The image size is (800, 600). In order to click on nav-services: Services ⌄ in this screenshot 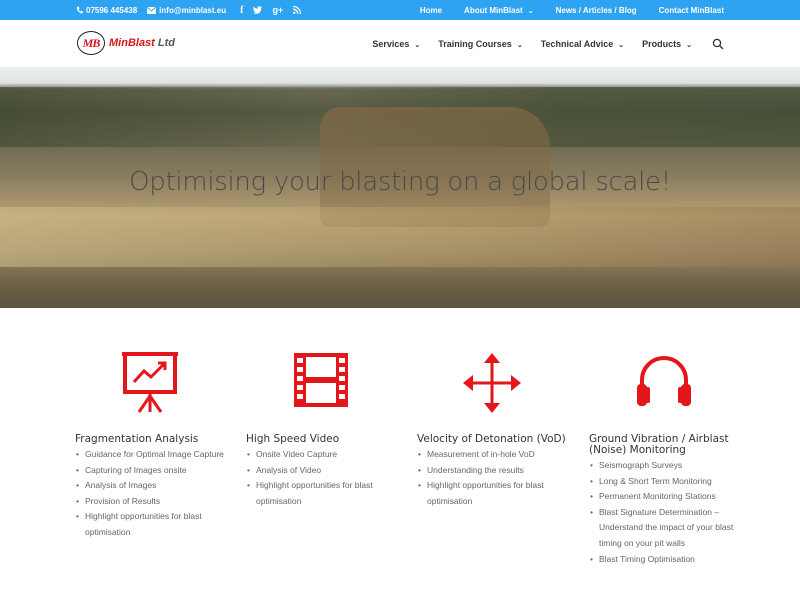, I will do `click(396, 44)`.